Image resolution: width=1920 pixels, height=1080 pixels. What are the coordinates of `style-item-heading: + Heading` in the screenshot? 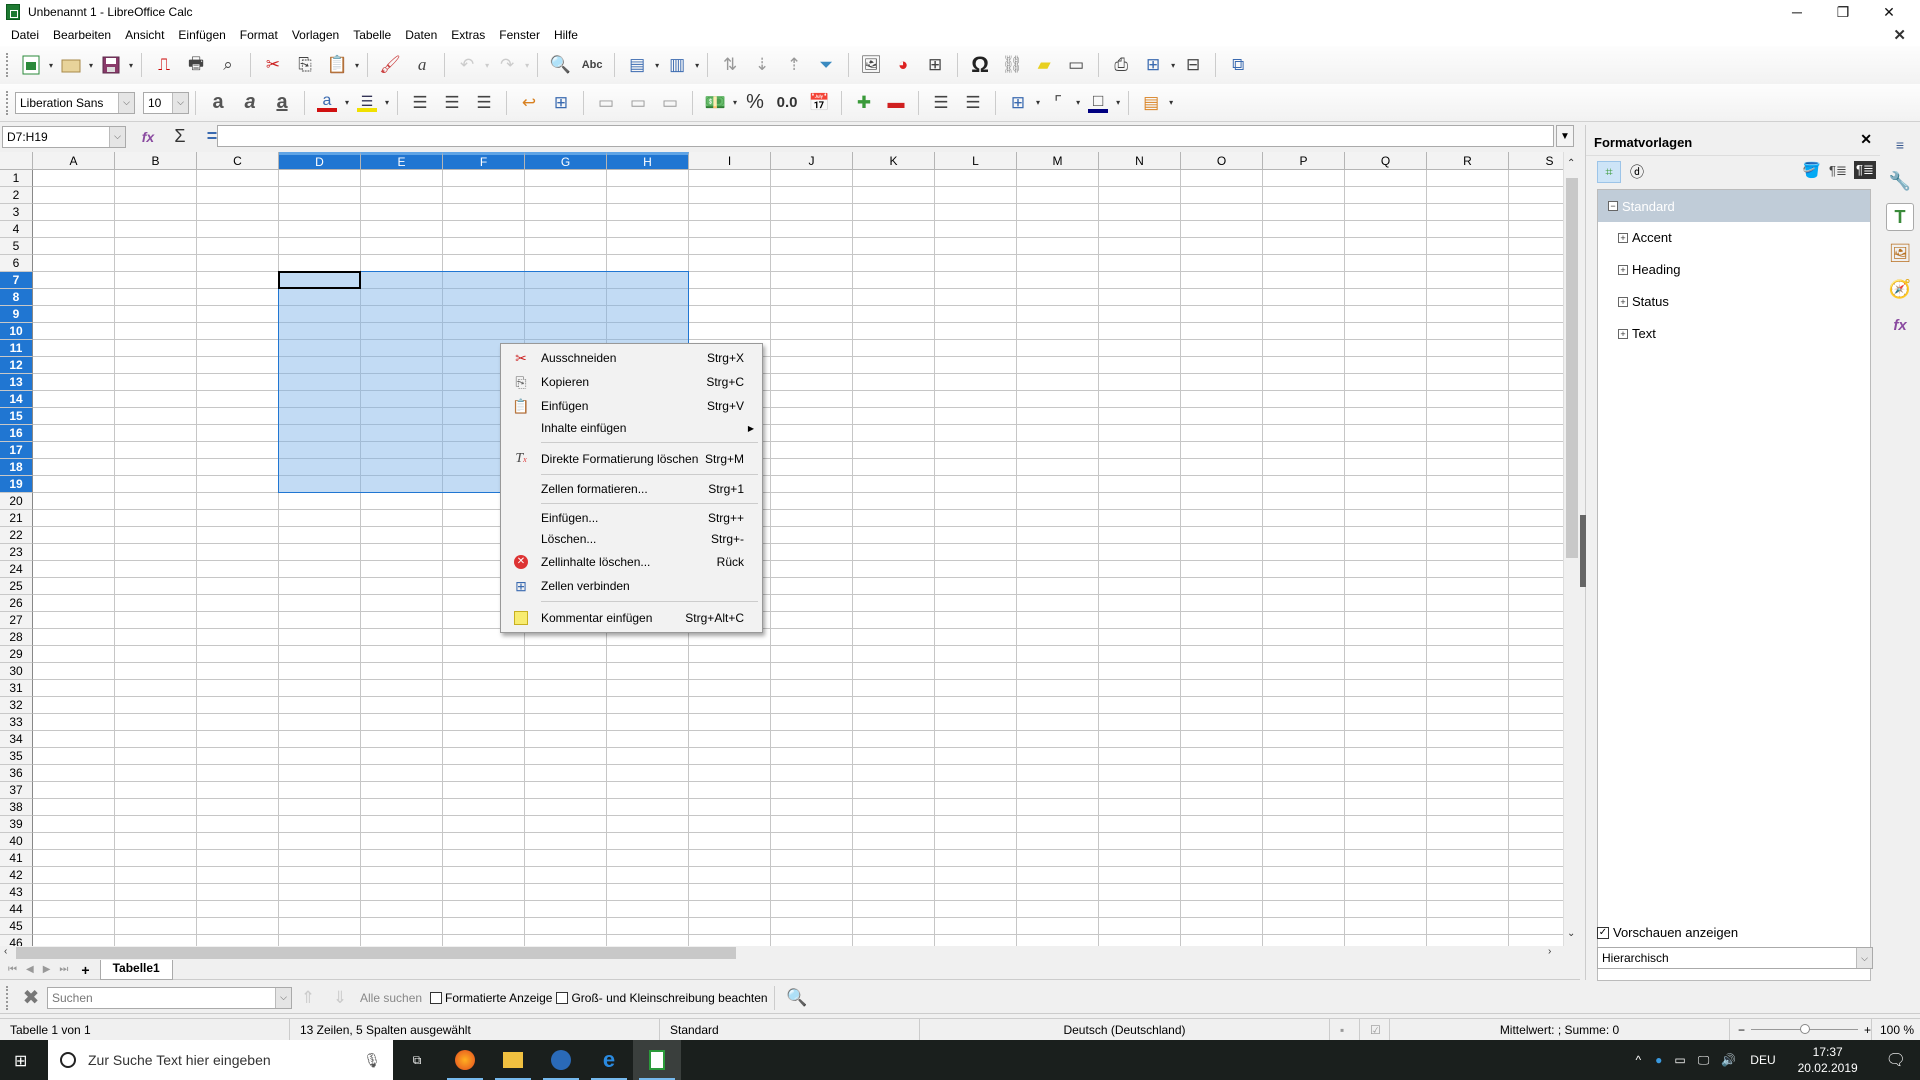 It's located at (1649, 269).